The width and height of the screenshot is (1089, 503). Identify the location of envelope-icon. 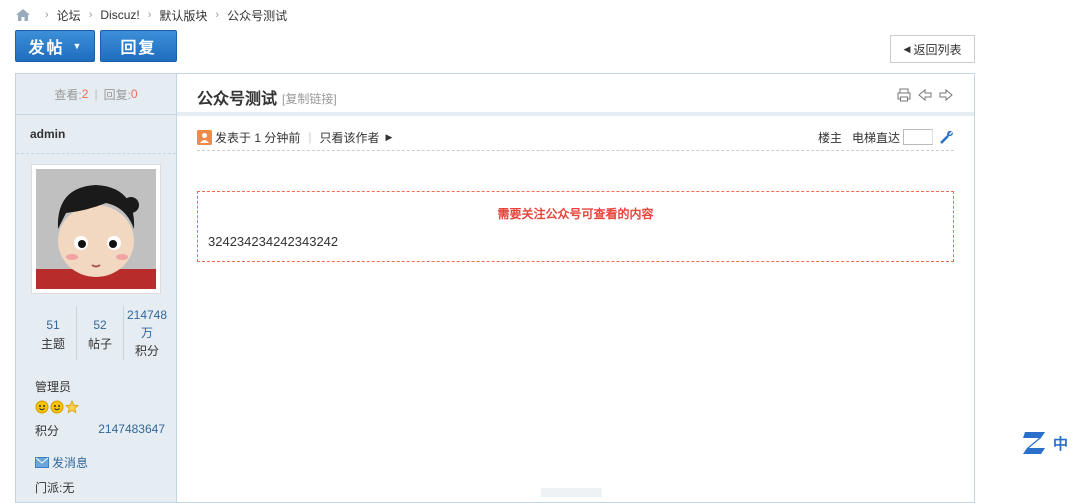
(42, 462).